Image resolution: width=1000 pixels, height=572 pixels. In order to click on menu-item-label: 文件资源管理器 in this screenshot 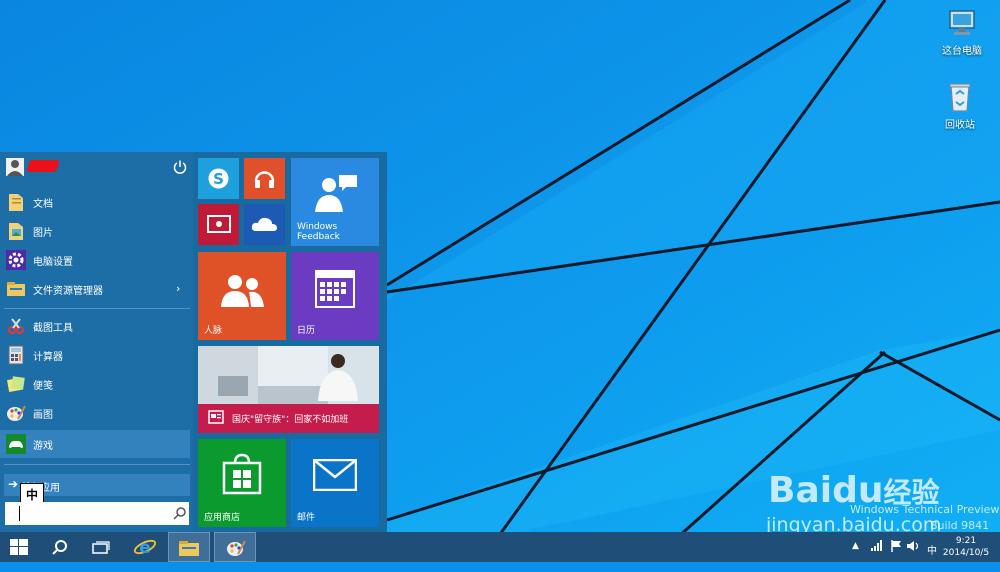, I will do `click(68, 291)`.